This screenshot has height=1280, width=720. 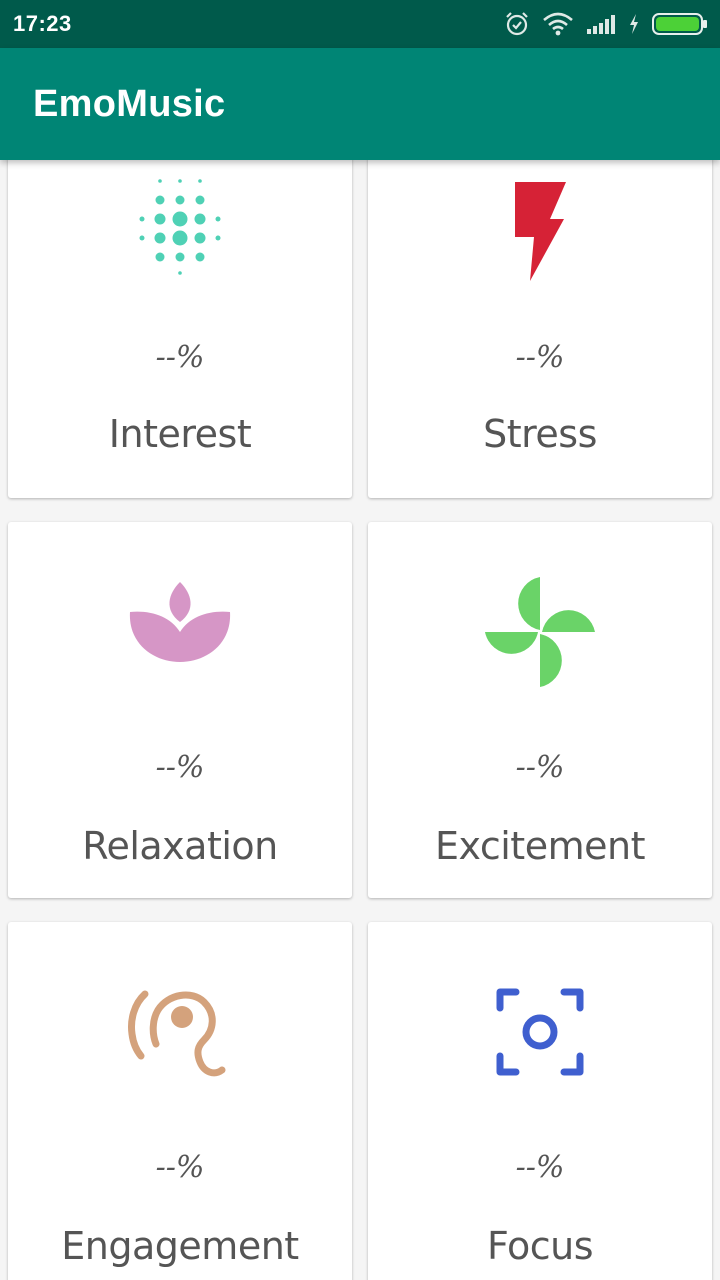 I want to click on card-excitement: --% Excitement, so click(x=540, y=710).